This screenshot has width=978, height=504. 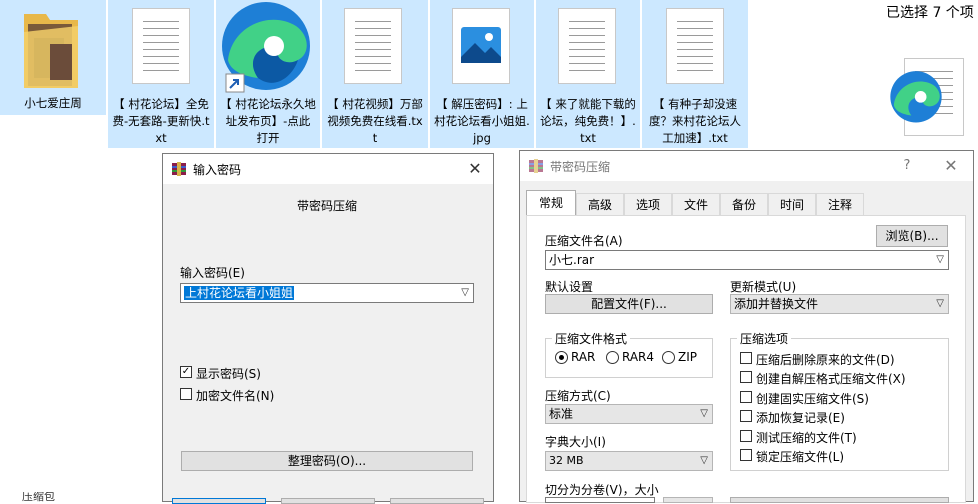 What do you see at coordinates (327, 293) in the screenshot?
I see `password-input: 上村花论坛看小姐姐 ▽` at bounding box center [327, 293].